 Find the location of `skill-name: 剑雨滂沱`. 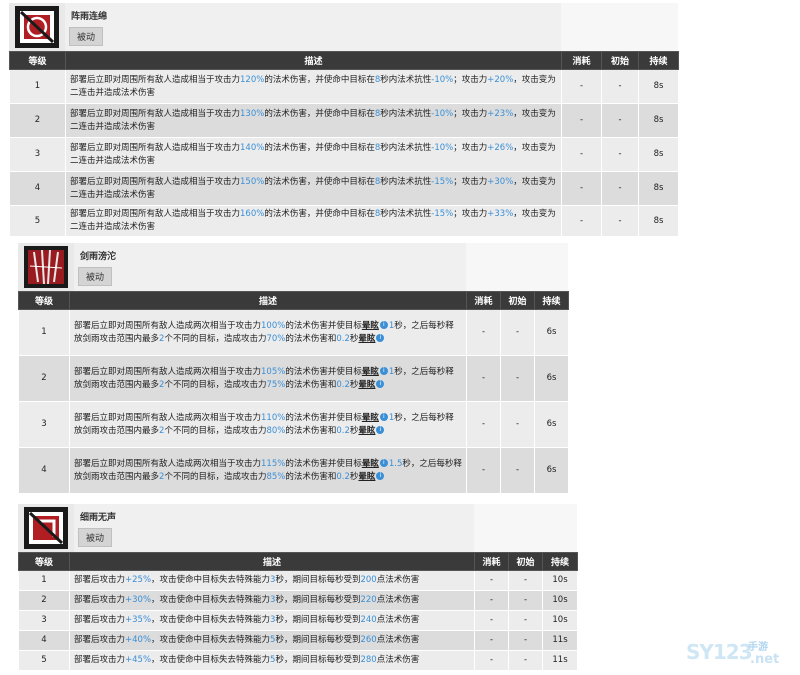

skill-name: 剑雨滂沱 is located at coordinates (98, 257).